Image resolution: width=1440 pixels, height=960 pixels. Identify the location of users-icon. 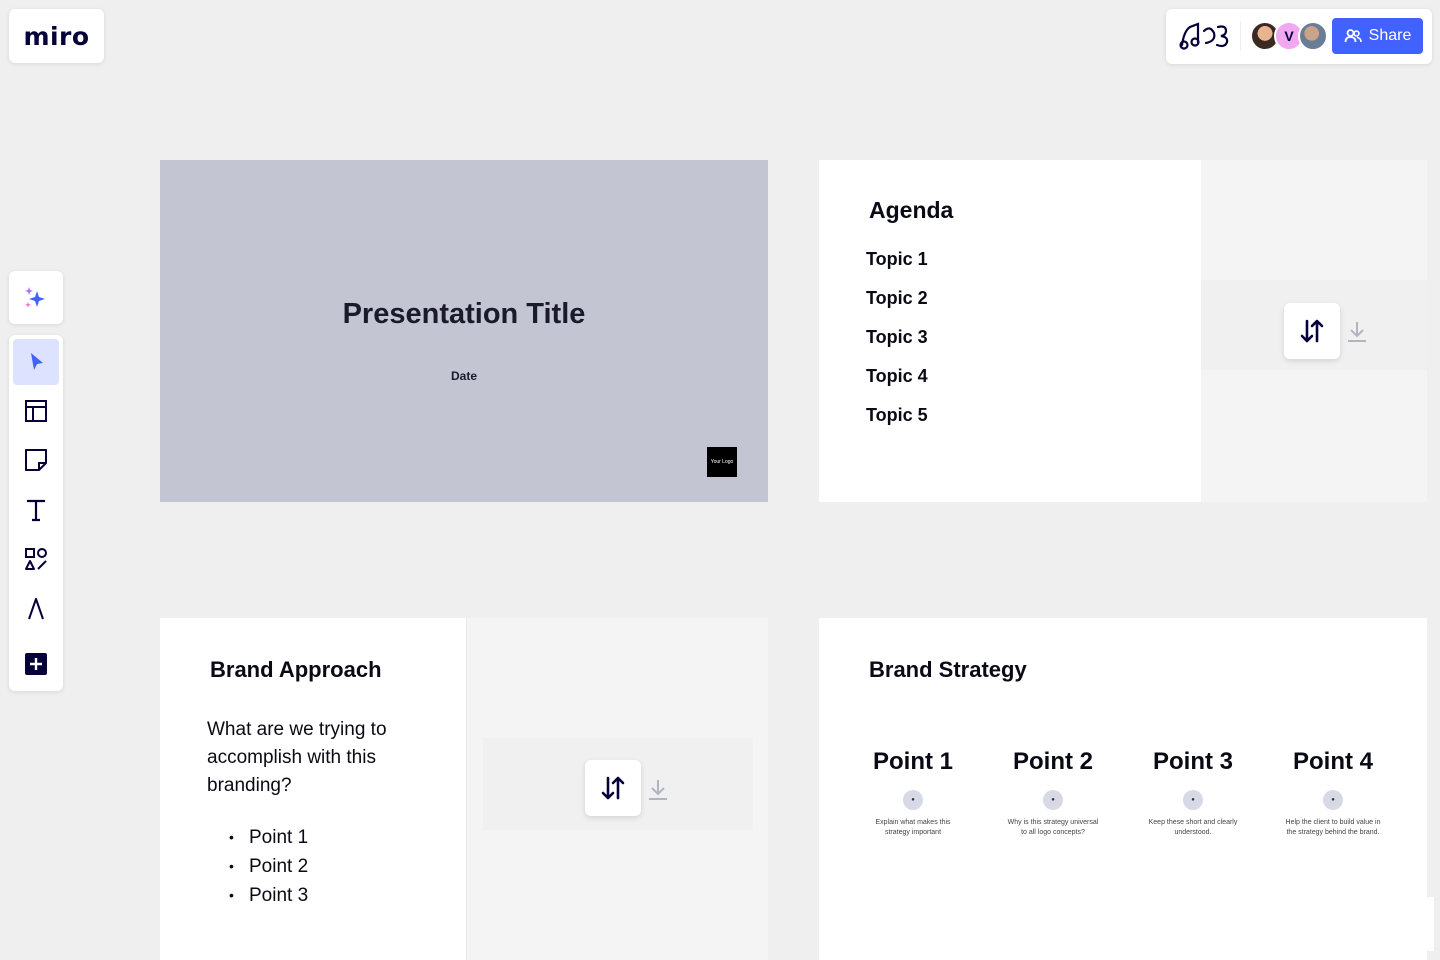
(1353, 36).